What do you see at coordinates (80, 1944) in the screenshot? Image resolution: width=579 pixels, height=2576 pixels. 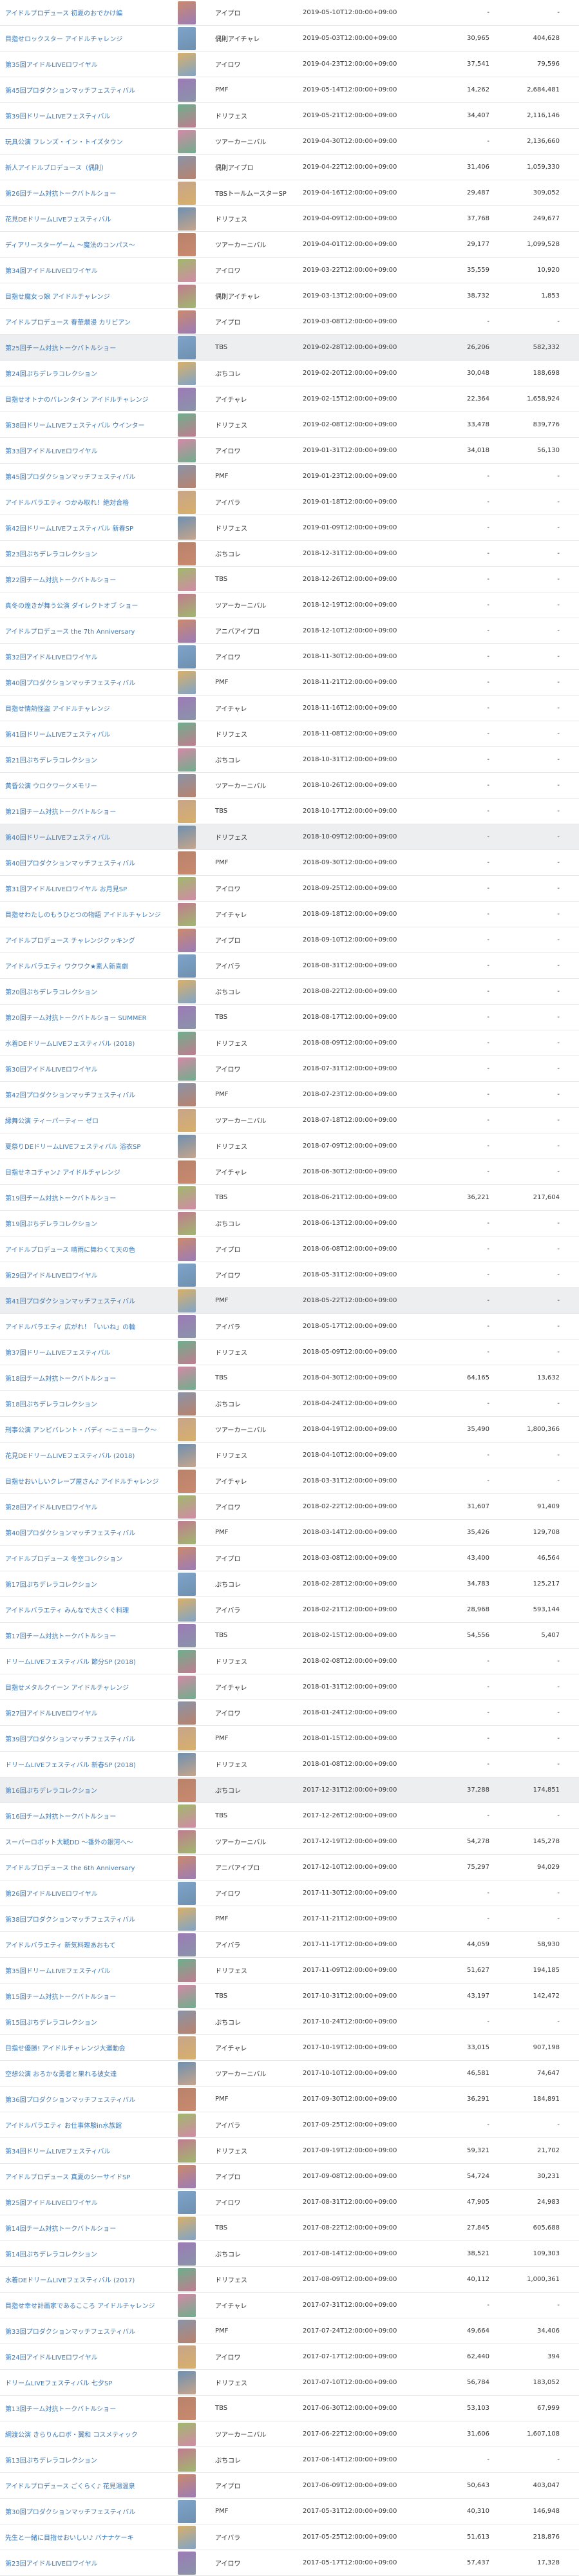 I see `event-name-link: アイドルバラエティ 新気料理あおもて` at bounding box center [80, 1944].